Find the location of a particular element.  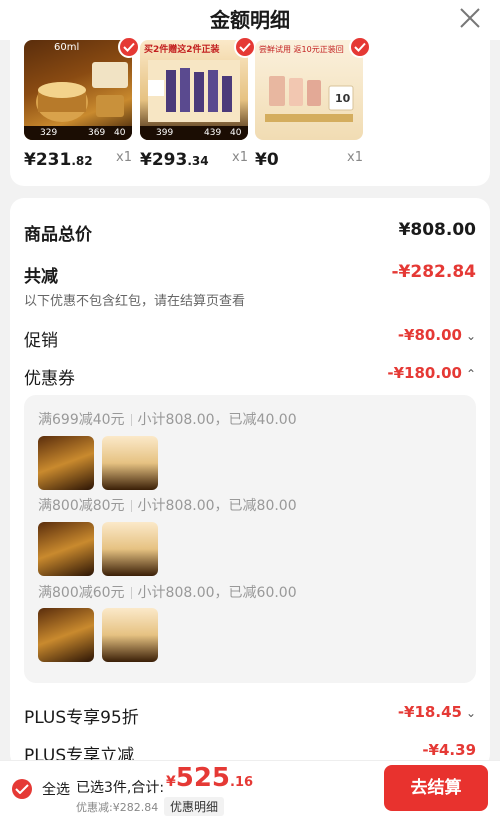

product-item: 60ml 329 369 40 is located at coordinates (82, 88).